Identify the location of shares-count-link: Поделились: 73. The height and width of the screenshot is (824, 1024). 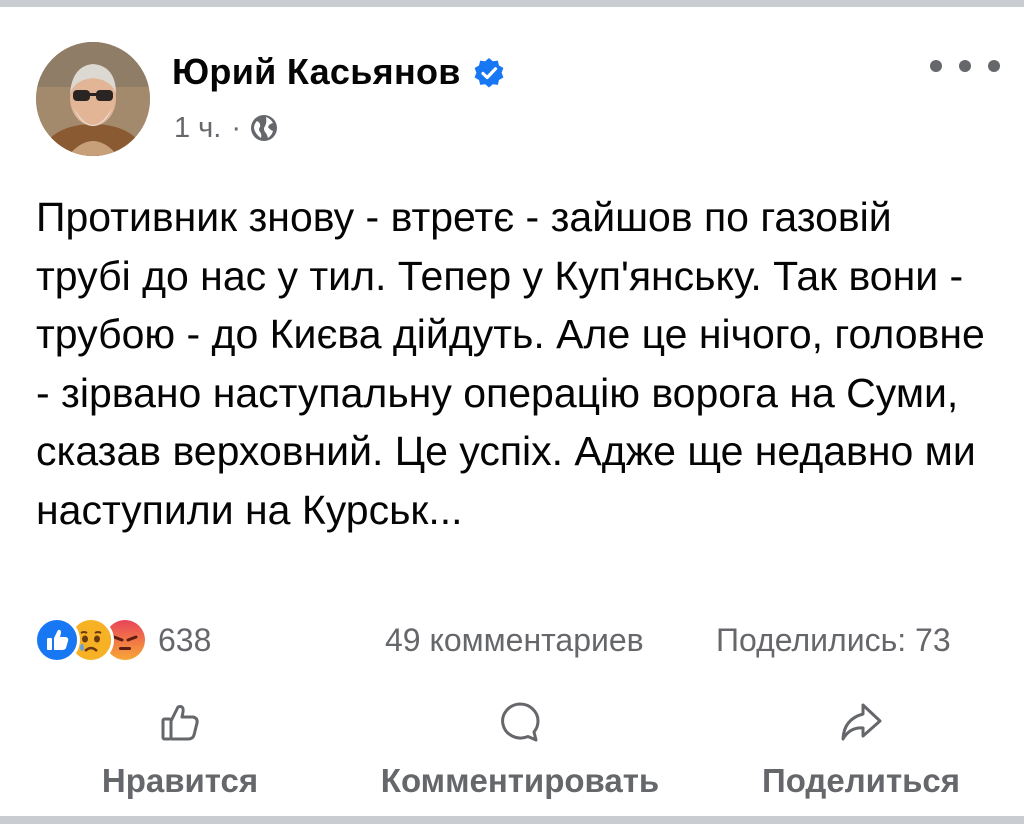
(833, 640).